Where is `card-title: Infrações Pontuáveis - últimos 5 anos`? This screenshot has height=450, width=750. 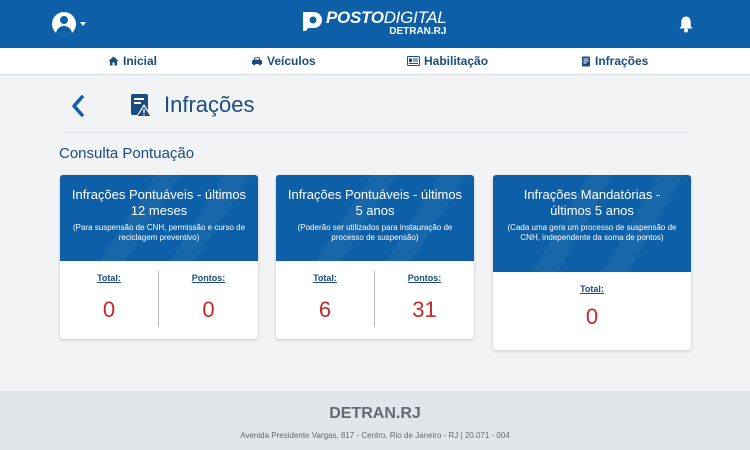
card-title: Infrações Pontuáveis - últimos 5 anos is located at coordinates (375, 202).